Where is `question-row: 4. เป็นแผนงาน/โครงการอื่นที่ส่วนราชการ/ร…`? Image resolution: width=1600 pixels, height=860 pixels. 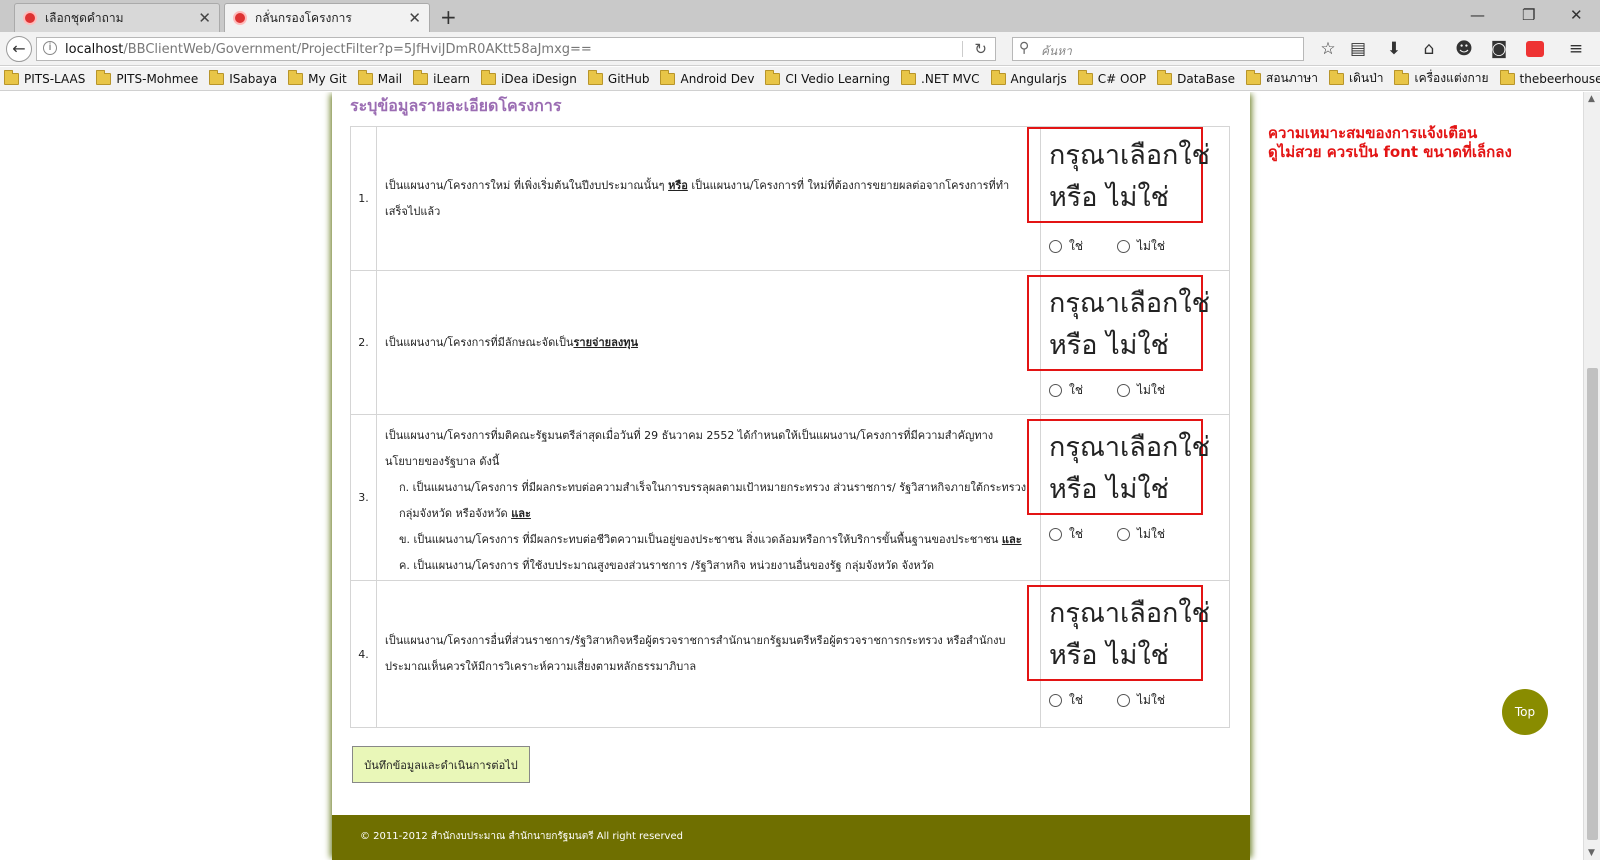 question-row: 4. เป็นแผนงาน/โครงการอื่นที่ส่วนราชการ/ร… is located at coordinates (790, 654).